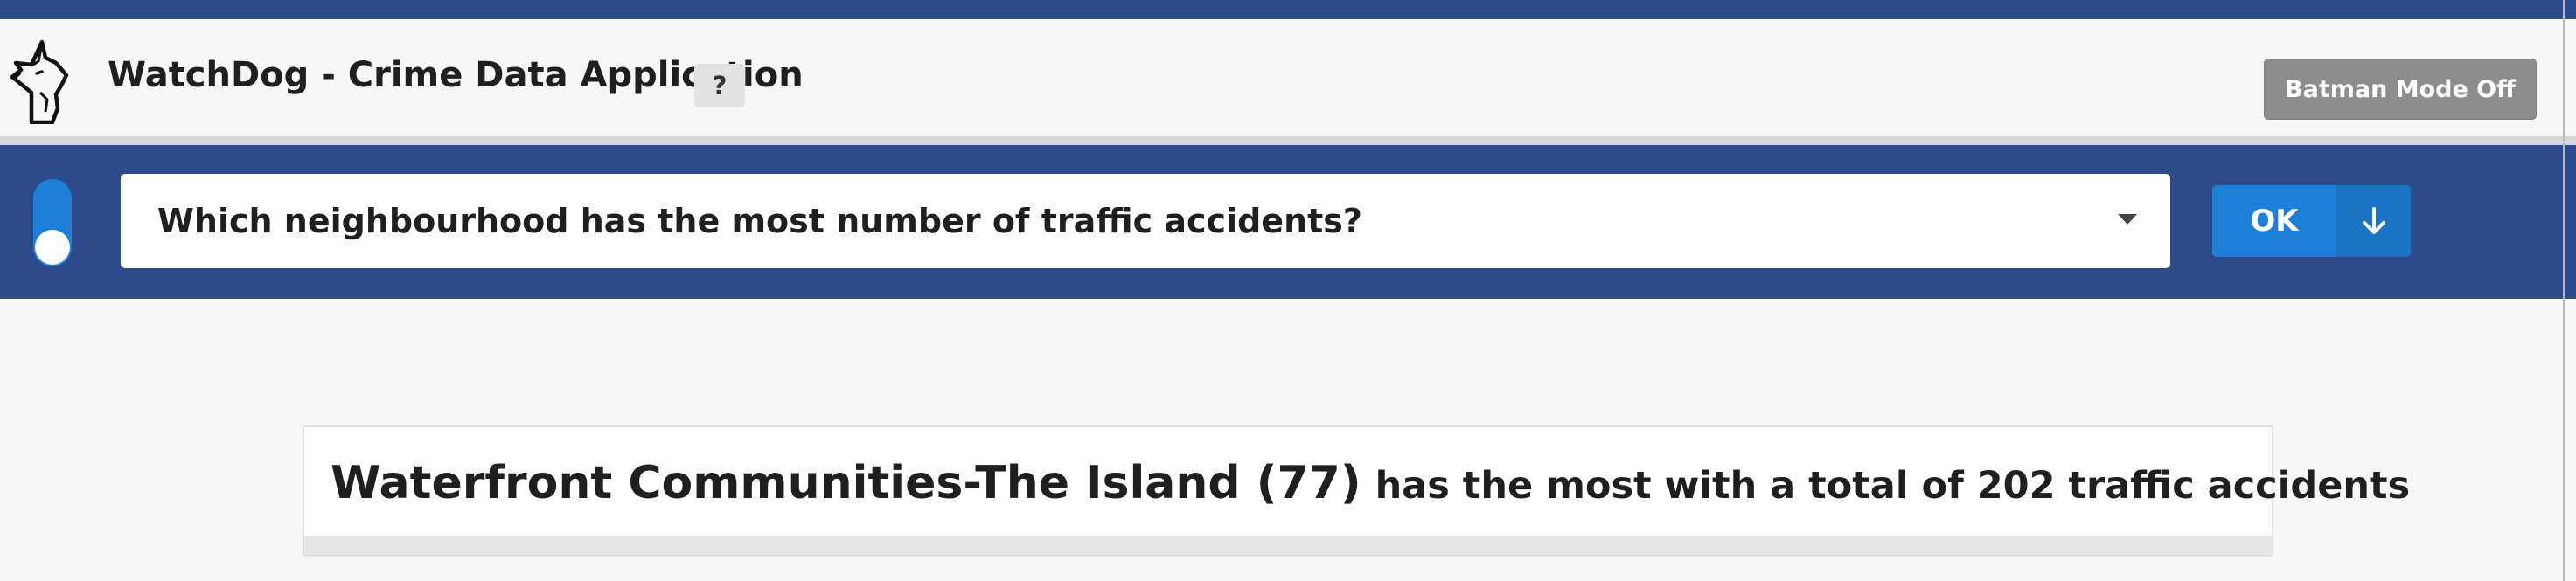 The image size is (2576, 581). Describe the element at coordinates (1288, 9) in the screenshot. I see `top-accent-stripe` at that location.